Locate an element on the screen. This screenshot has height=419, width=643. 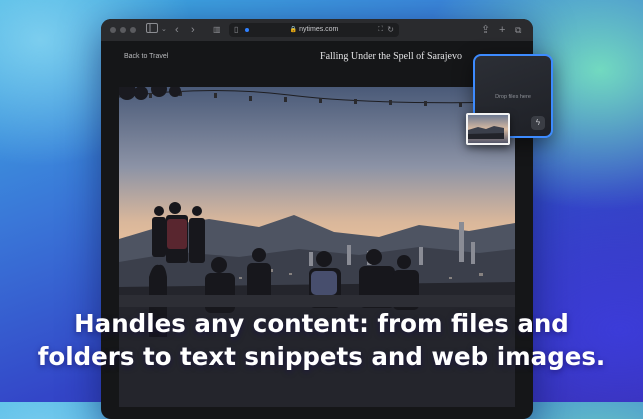
minimize-window-button is located at coordinates (123, 30).